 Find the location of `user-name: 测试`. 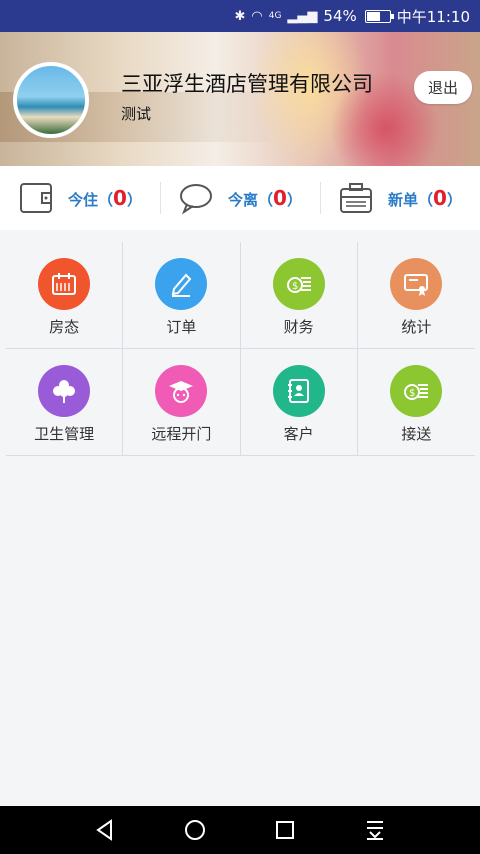

user-name: 测试 is located at coordinates (136, 114).